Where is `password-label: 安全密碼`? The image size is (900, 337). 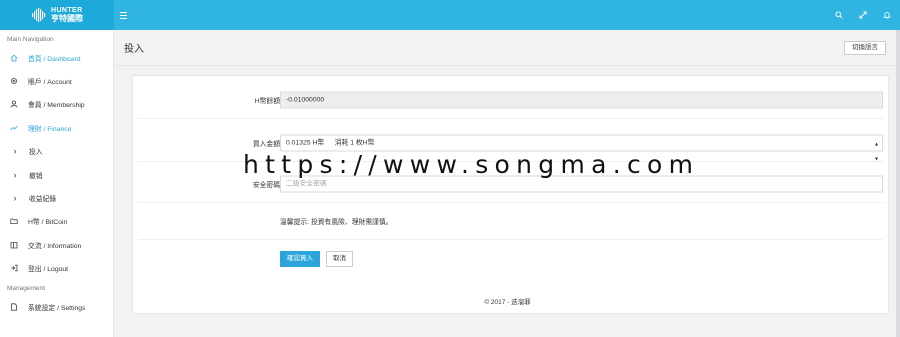
password-label: 安全密碼 is located at coordinates (266, 185).